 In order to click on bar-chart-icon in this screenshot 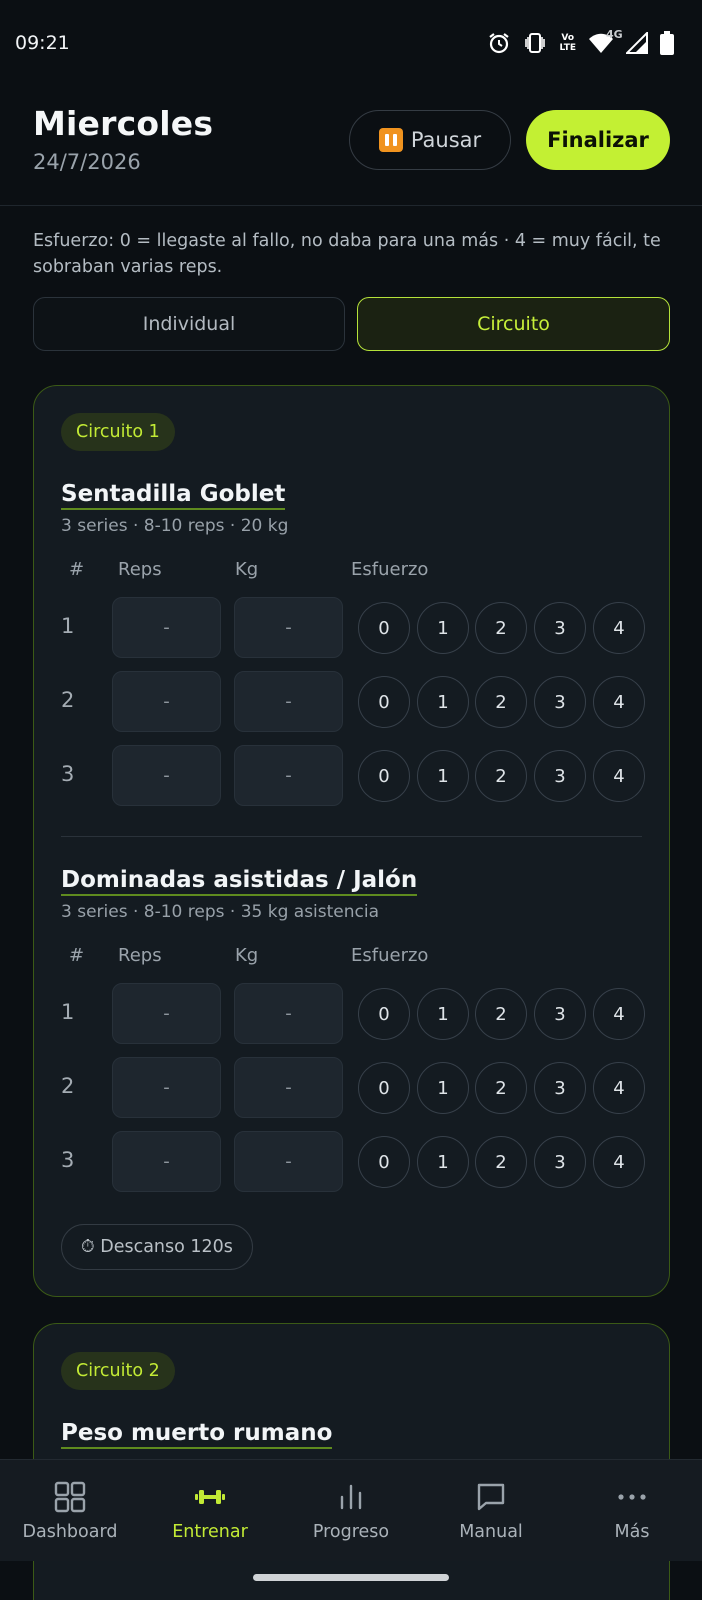, I will do `click(351, 1497)`.